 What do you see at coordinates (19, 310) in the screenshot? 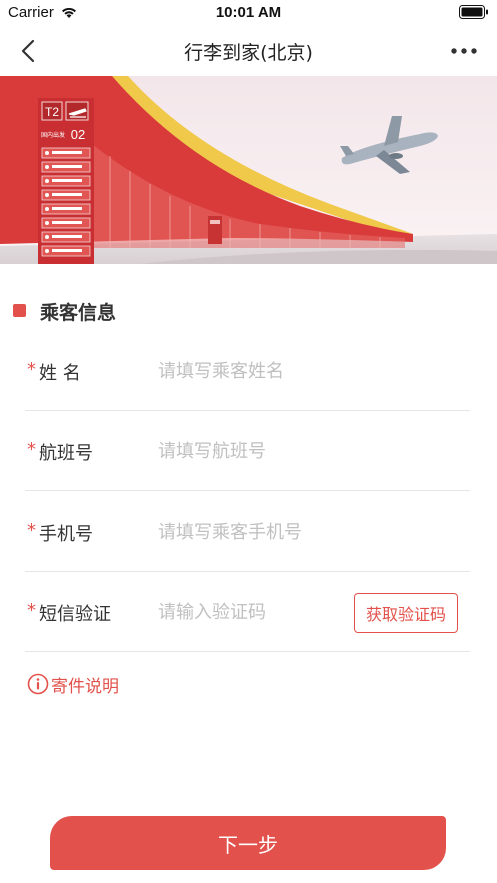
I see `section-marker` at bounding box center [19, 310].